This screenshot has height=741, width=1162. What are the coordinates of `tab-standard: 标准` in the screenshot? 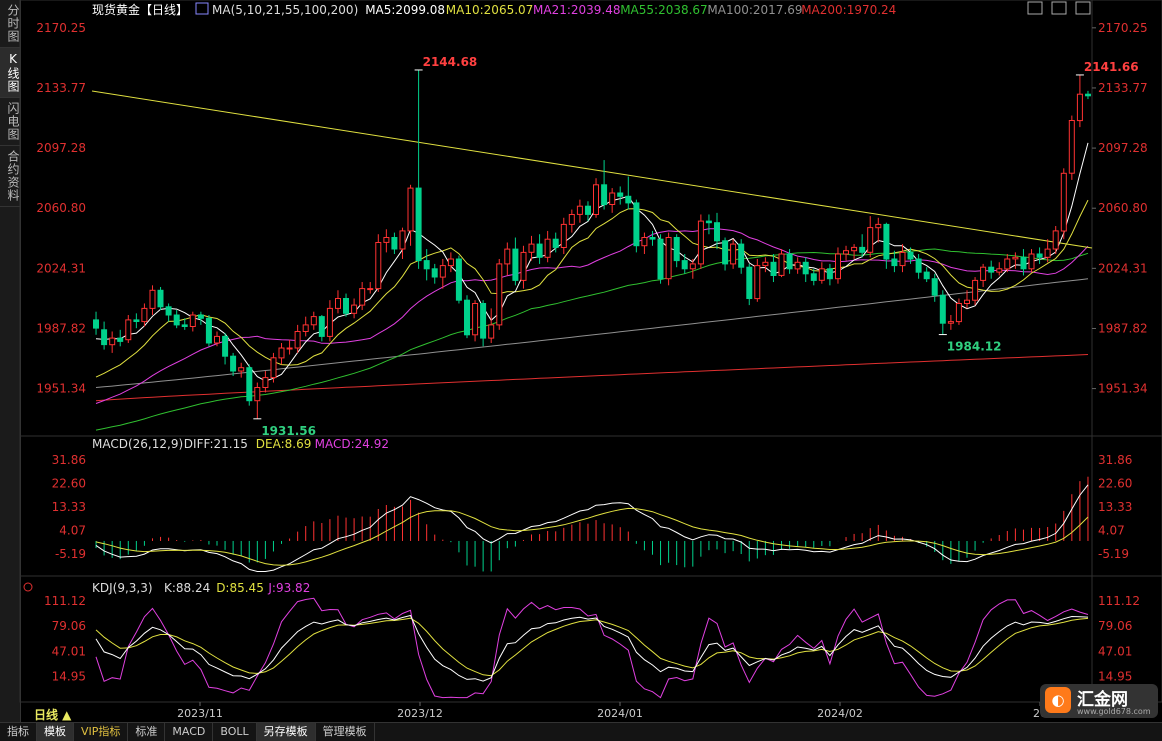 It's located at (147, 732).